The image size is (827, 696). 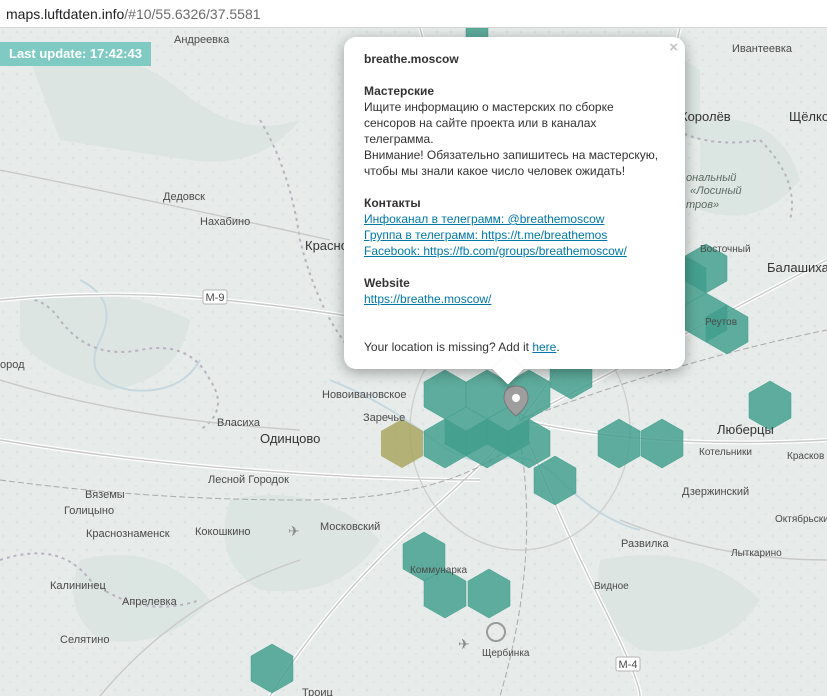 What do you see at coordinates (411, 59) in the screenshot?
I see `popup-title: breathe.moscow` at bounding box center [411, 59].